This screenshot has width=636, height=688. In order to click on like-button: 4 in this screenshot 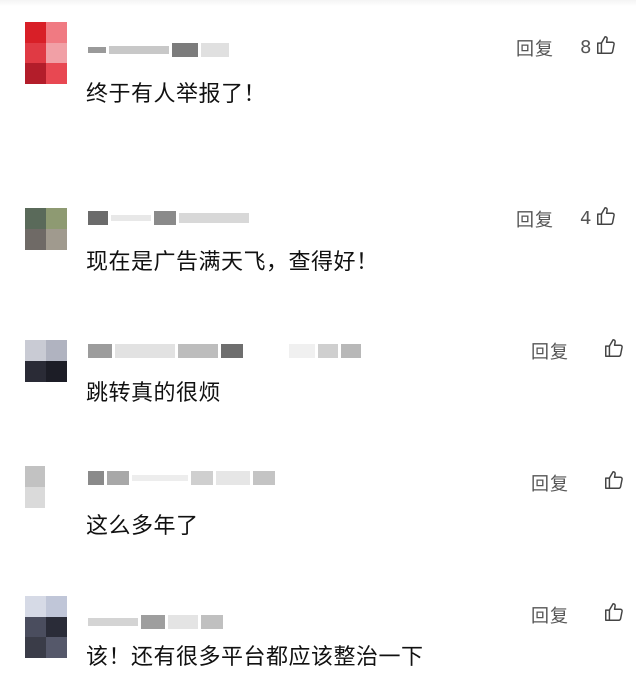, I will do `click(598, 218)`.